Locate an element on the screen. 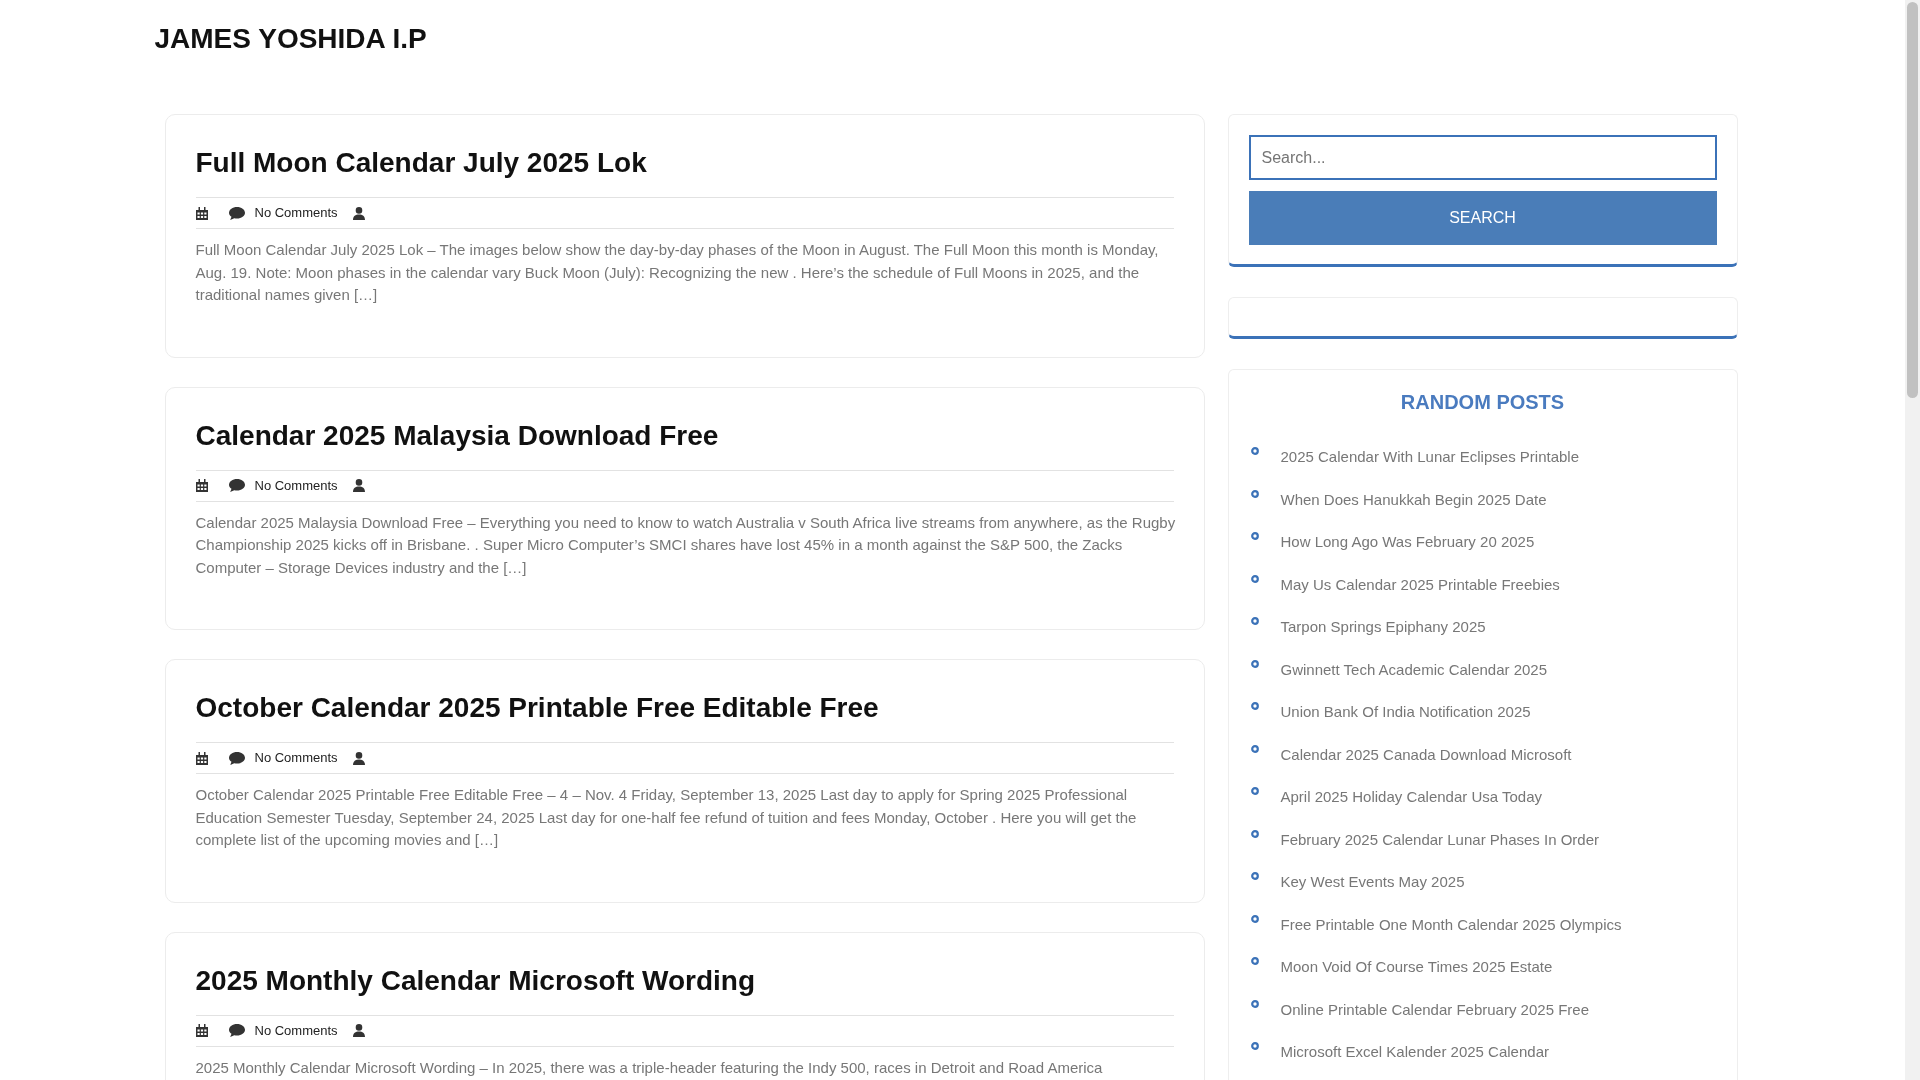 This screenshot has width=1920, height=1080. site-title: JAMES YOSHIDA I.P is located at coordinates (290, 39).